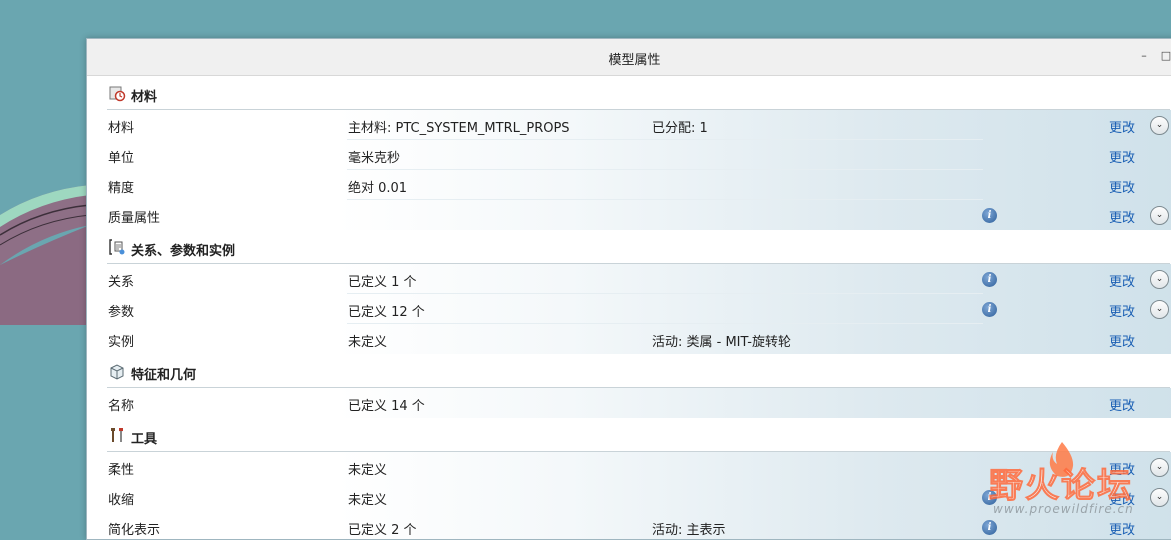  What do you see at coordinates (121, 500) in the screenshot?
I see `row-label: 收缩` at bounding box center [121, 500].